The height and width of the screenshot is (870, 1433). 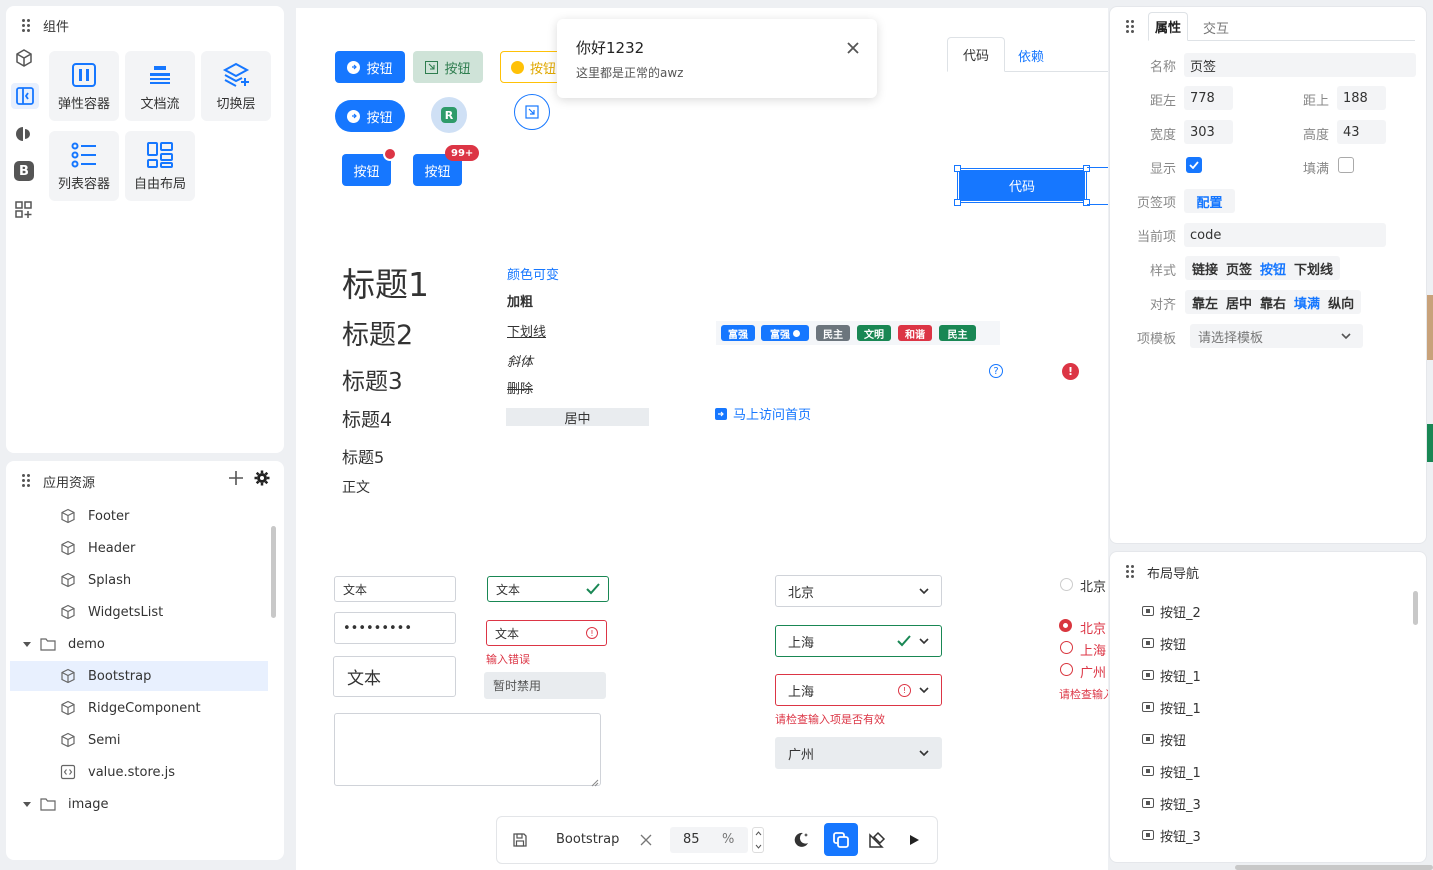 I want to click on text-input: 文本, so click(x=395, y=589).